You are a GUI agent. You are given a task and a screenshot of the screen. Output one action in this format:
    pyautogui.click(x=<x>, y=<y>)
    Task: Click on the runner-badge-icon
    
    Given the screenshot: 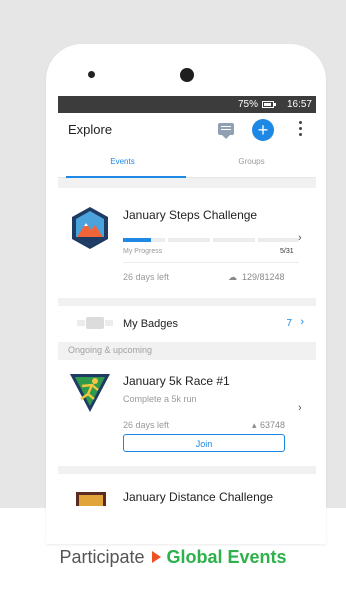 What is the action you would take?
    pyautogui.click(x=90, y=393)
    